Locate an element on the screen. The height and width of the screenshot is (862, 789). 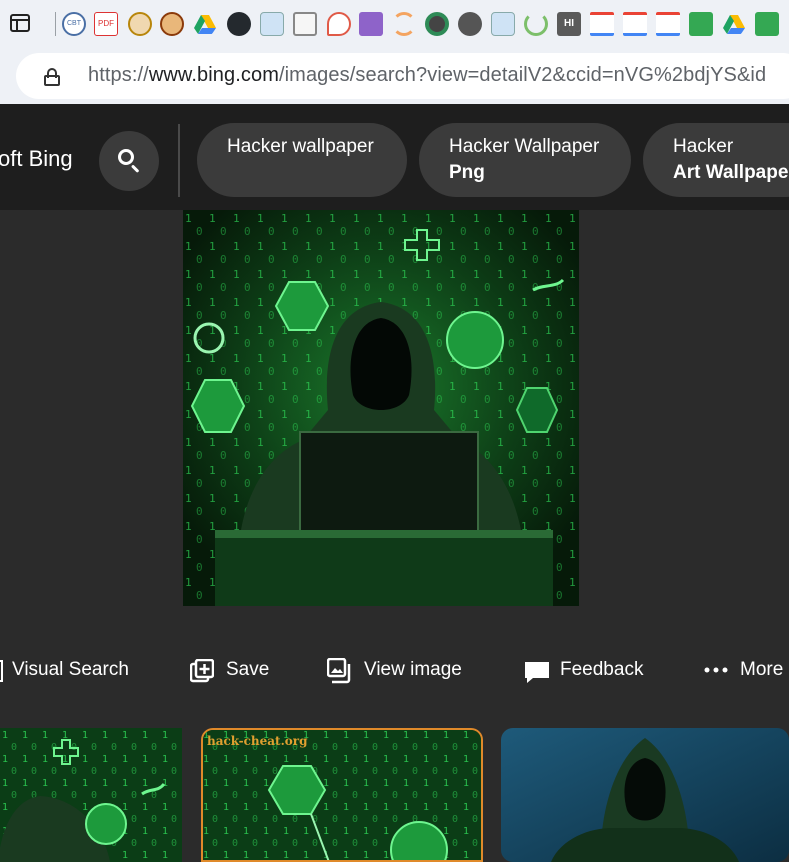
chip-label: Hacker is located at coordinates (703, 146).